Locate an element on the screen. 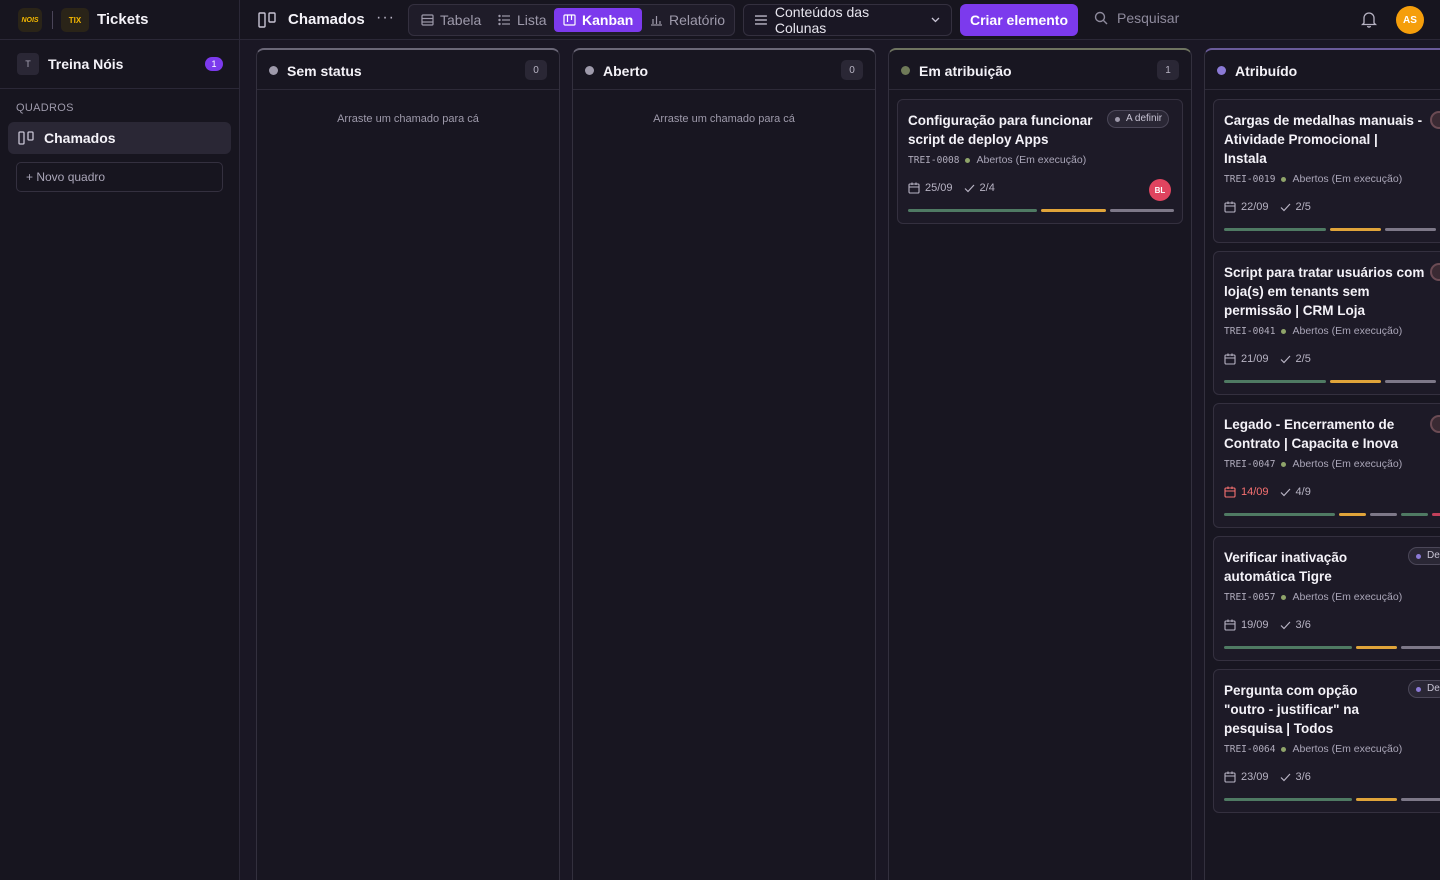 This screenshot has height=880, width=1440. column-header: Aberto 0 is located at coordinates (724, 70).